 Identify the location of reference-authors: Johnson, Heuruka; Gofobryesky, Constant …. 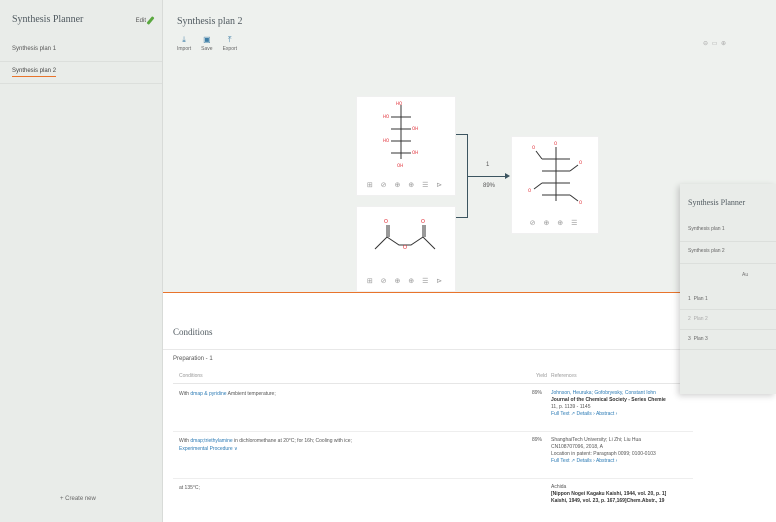
(622, 393).